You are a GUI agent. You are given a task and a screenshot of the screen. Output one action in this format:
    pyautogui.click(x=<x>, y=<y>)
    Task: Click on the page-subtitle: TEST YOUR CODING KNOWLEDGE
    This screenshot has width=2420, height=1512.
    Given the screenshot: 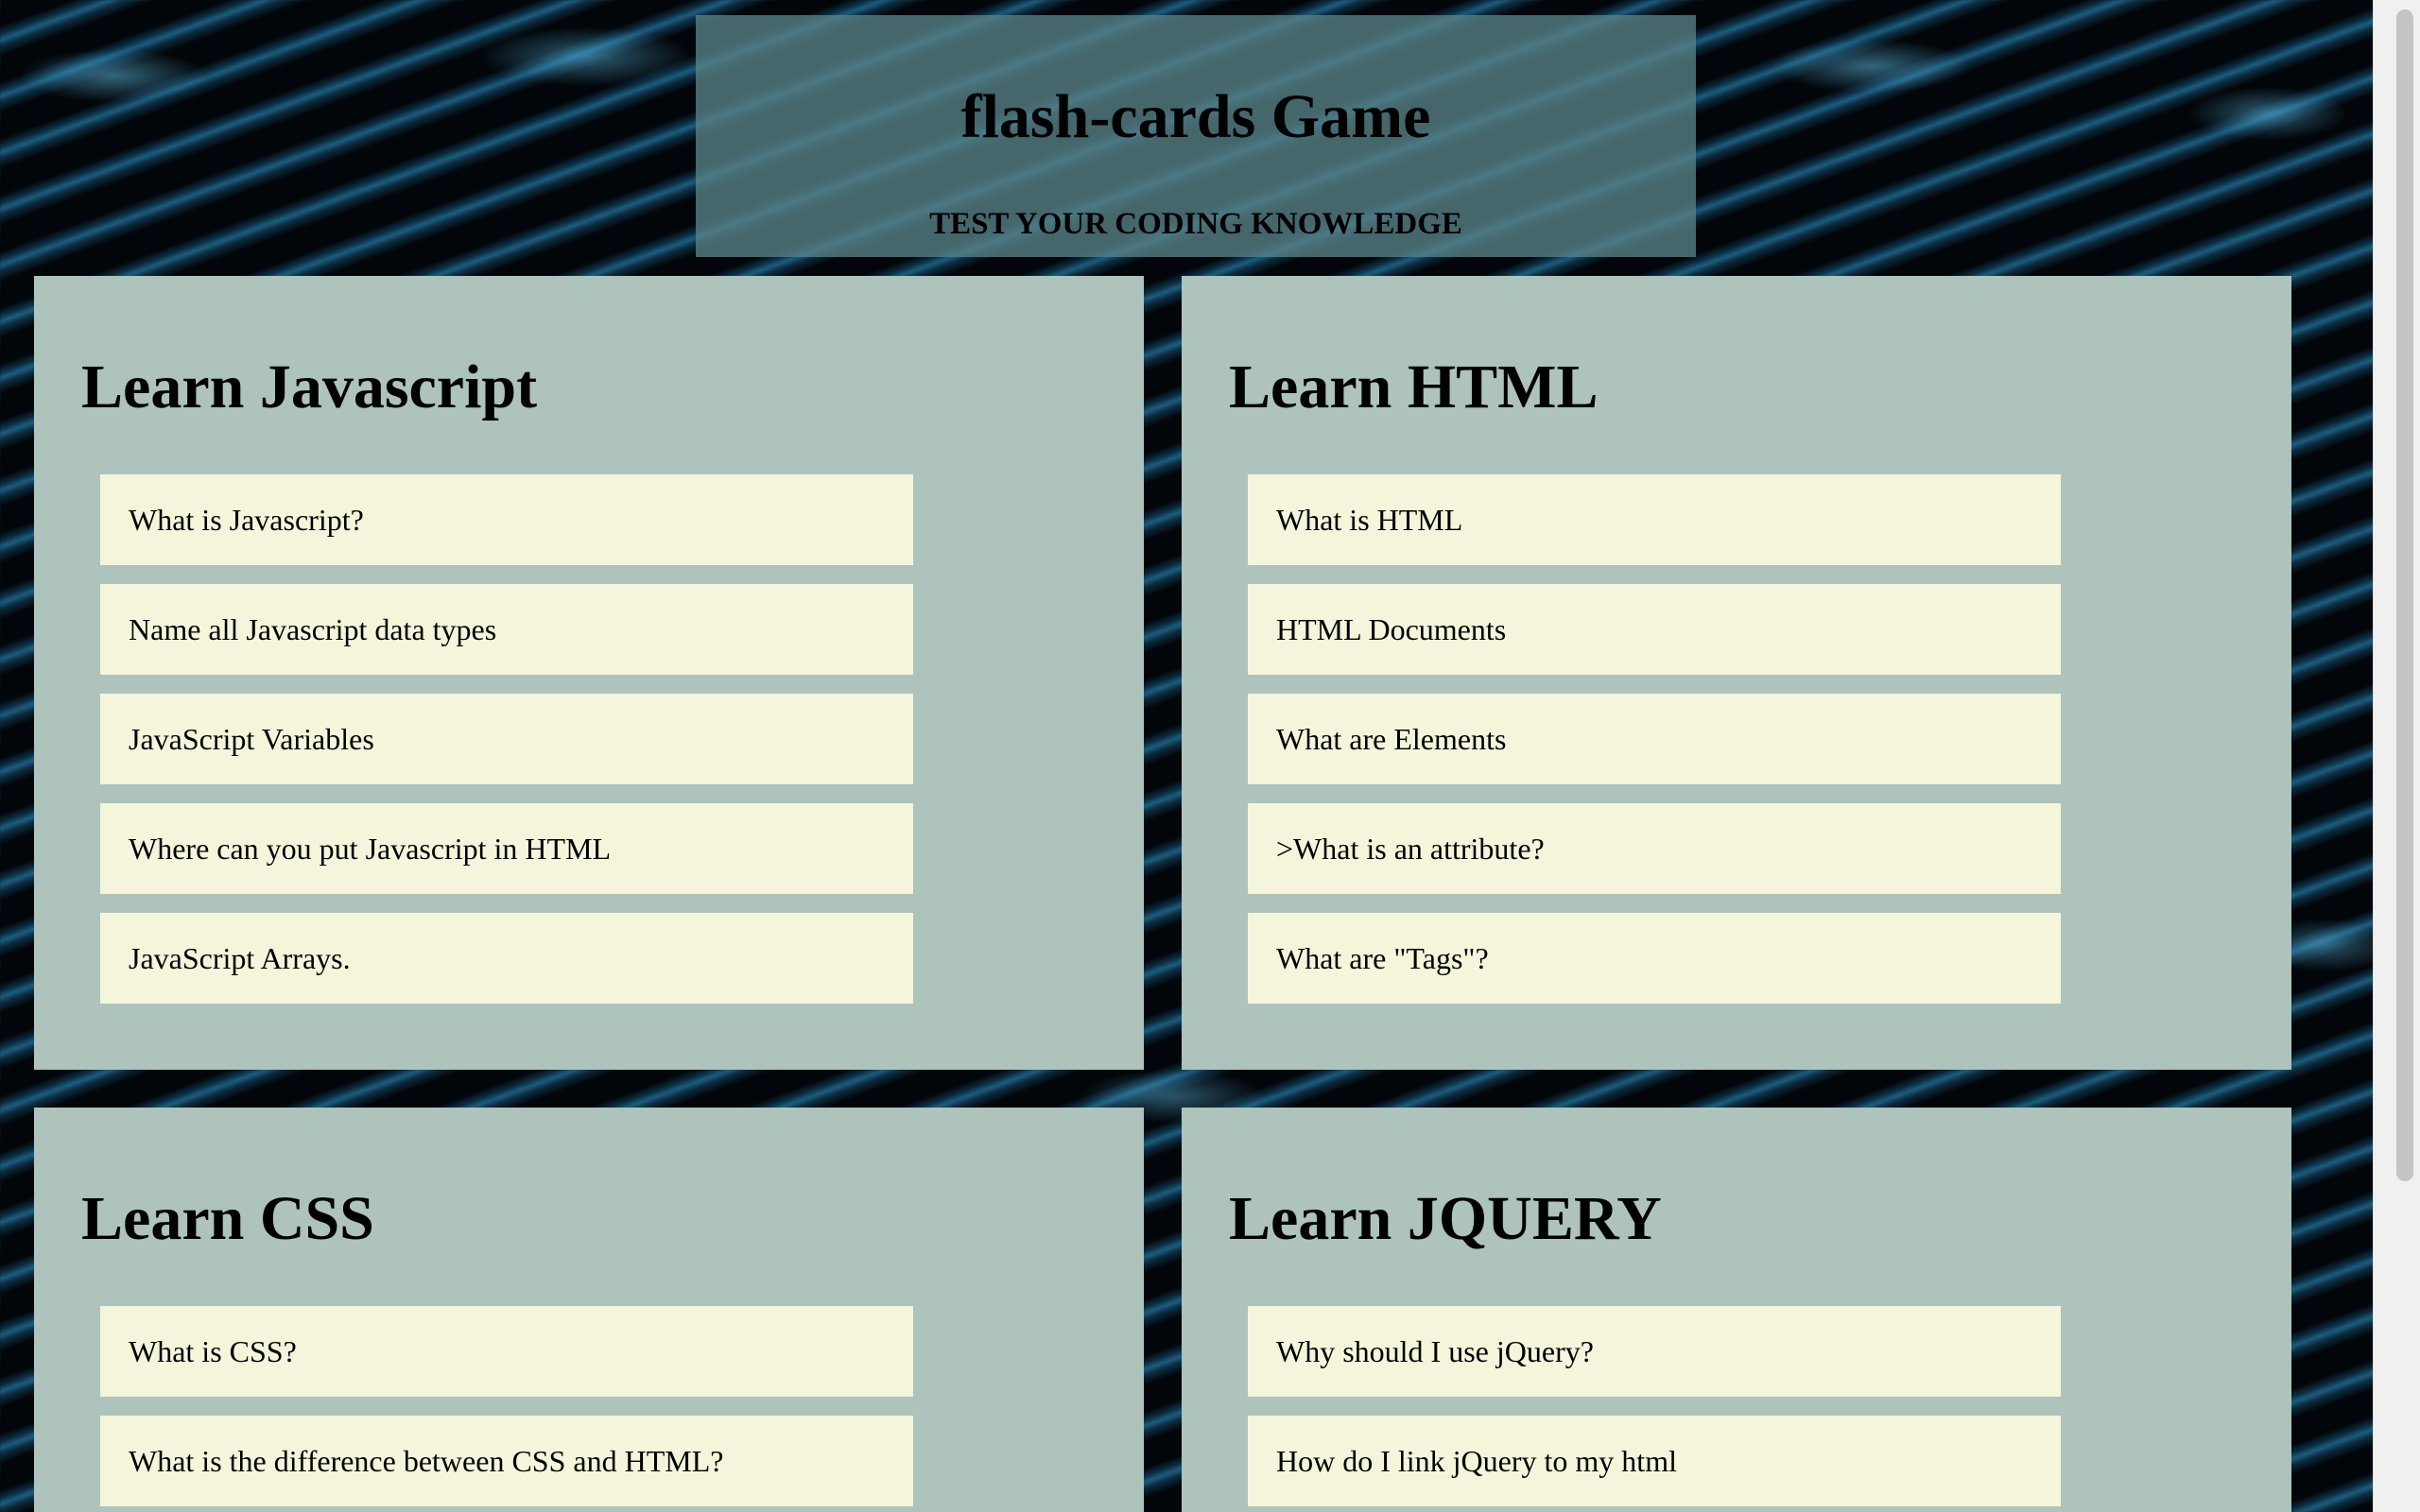 What is the action you would take?
    pyautogui.click(x=1196, y=224)
    